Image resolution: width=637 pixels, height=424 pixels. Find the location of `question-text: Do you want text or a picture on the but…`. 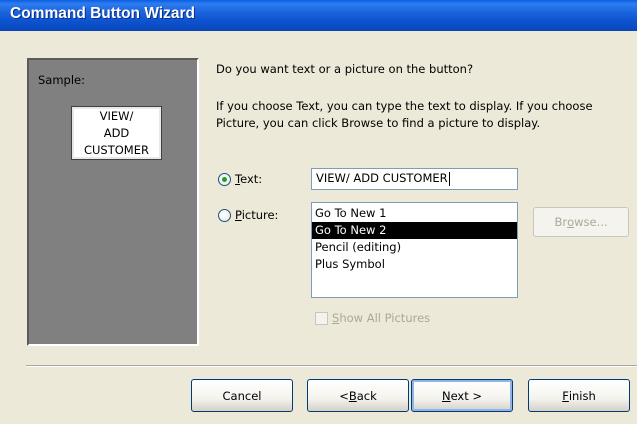

question-text: Do you want text or a picture on the but… is located at coordinates (345, 69).